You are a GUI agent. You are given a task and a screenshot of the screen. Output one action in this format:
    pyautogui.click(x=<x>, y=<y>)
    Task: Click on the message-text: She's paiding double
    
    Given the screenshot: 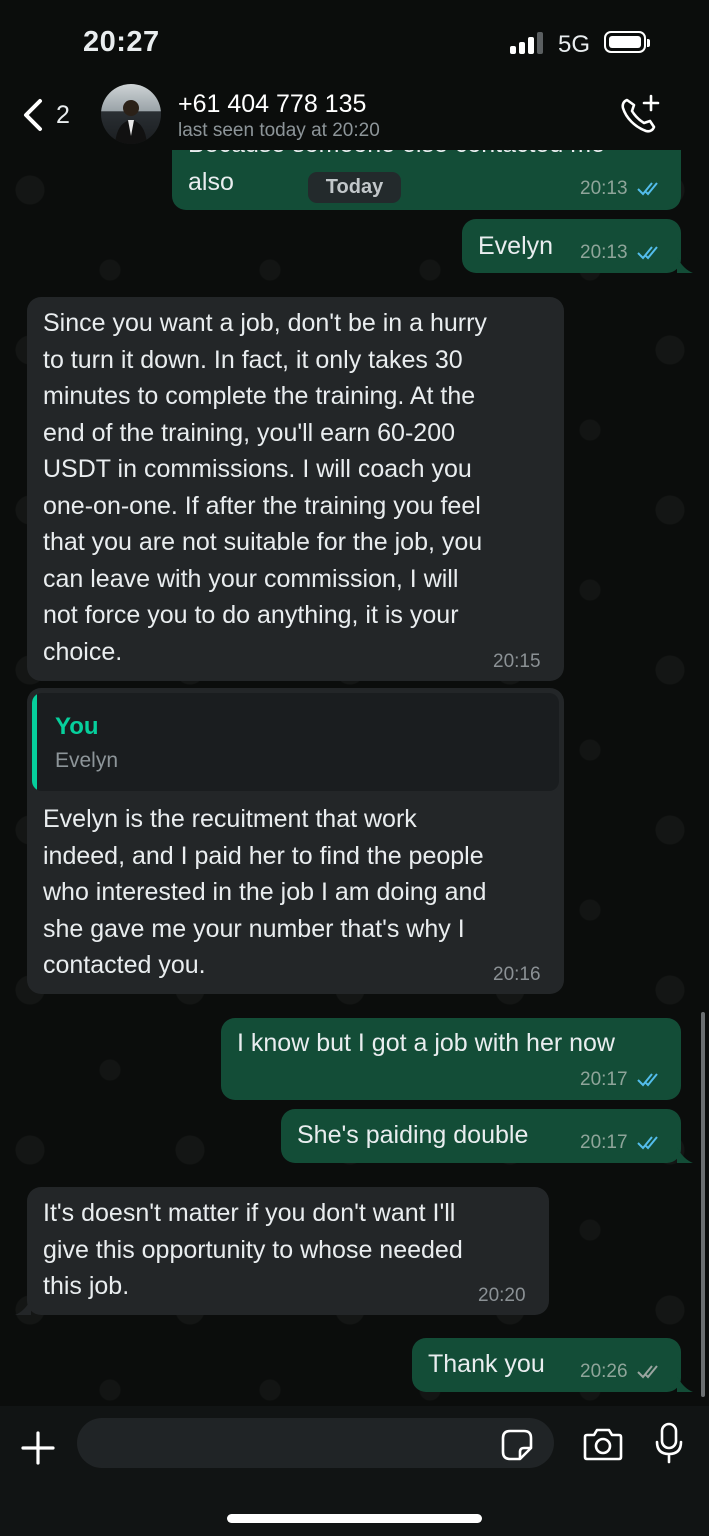 What is the action you would take?
    pyautogui.click(x=413, y=1135)
    